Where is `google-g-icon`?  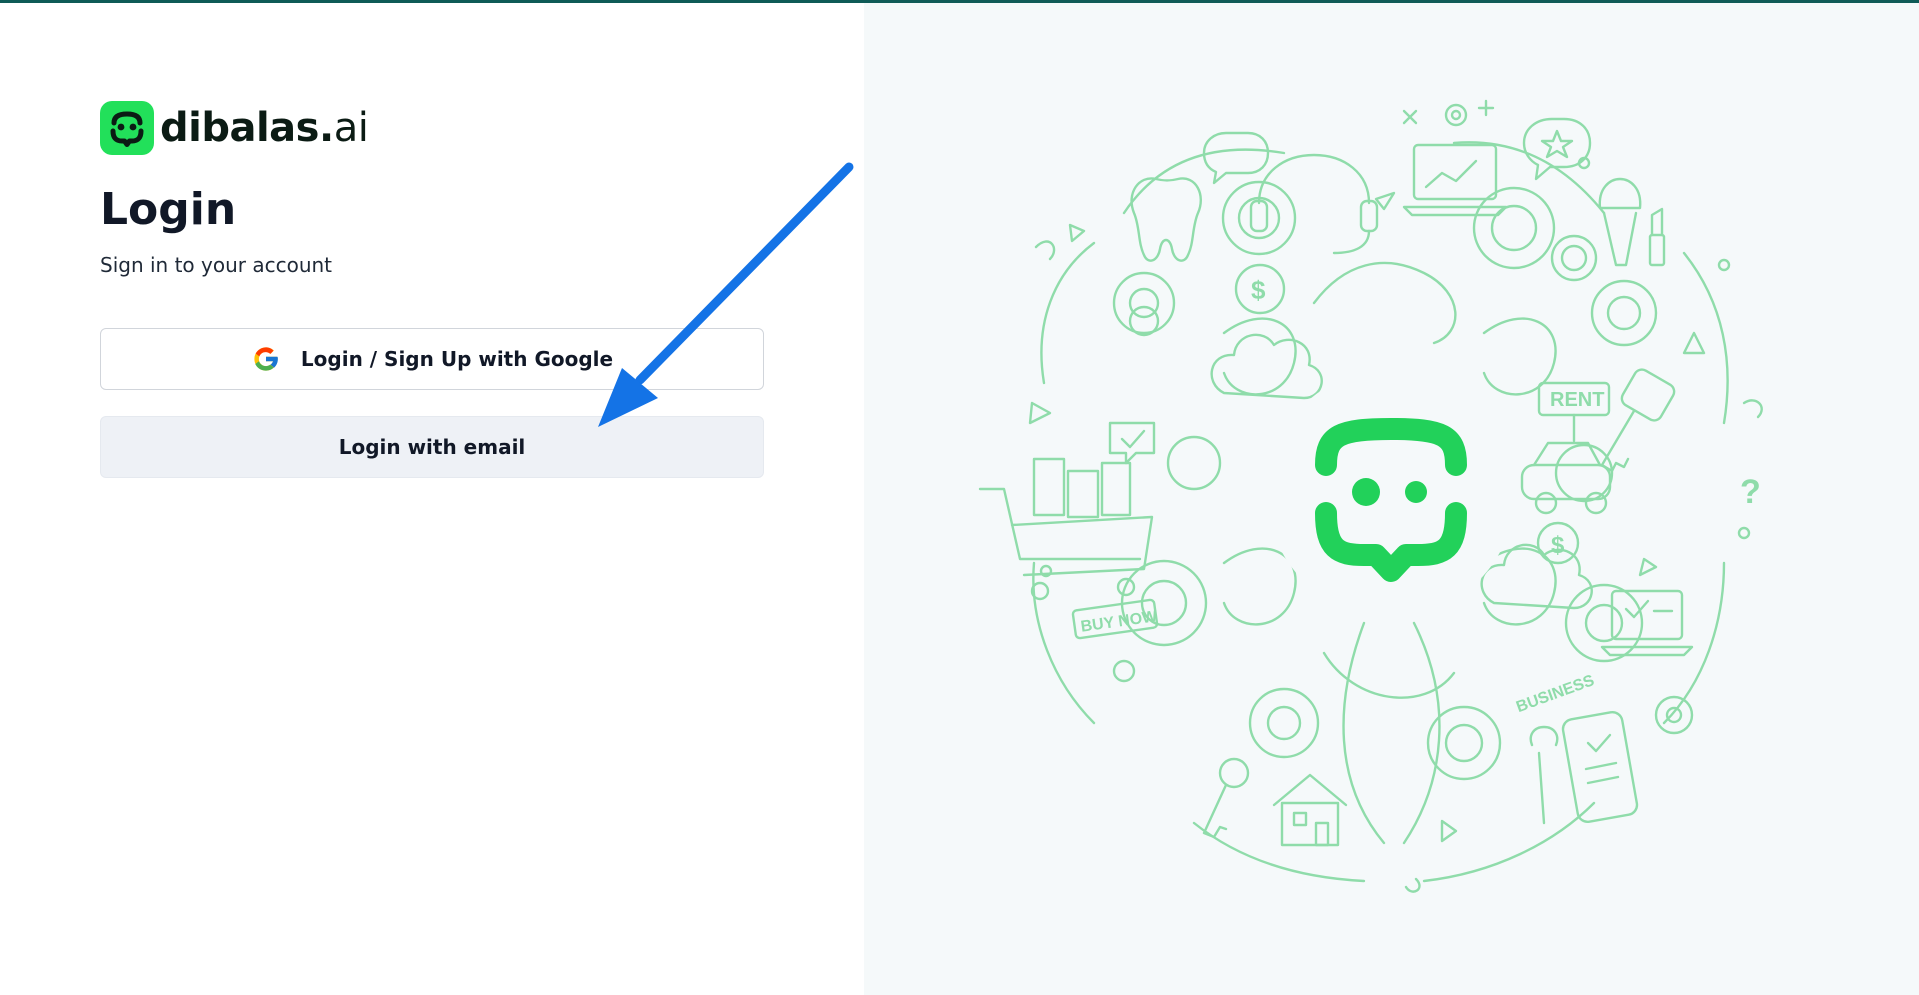 google-g-icon is located at coordinates (266, 359).